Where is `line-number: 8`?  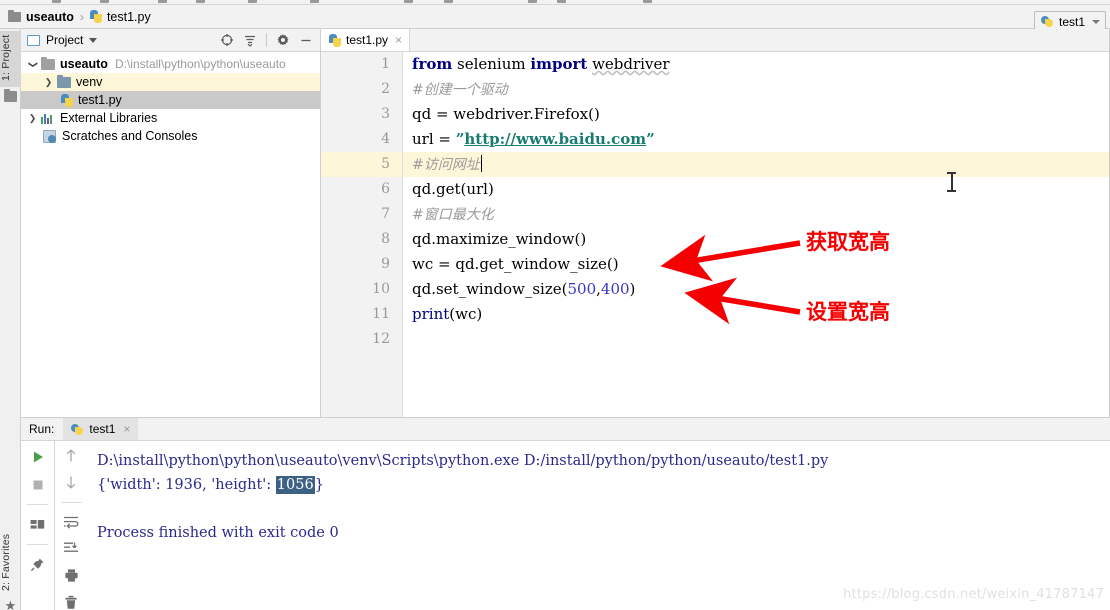
line-number: 8 is located at coordinates (385, 239).